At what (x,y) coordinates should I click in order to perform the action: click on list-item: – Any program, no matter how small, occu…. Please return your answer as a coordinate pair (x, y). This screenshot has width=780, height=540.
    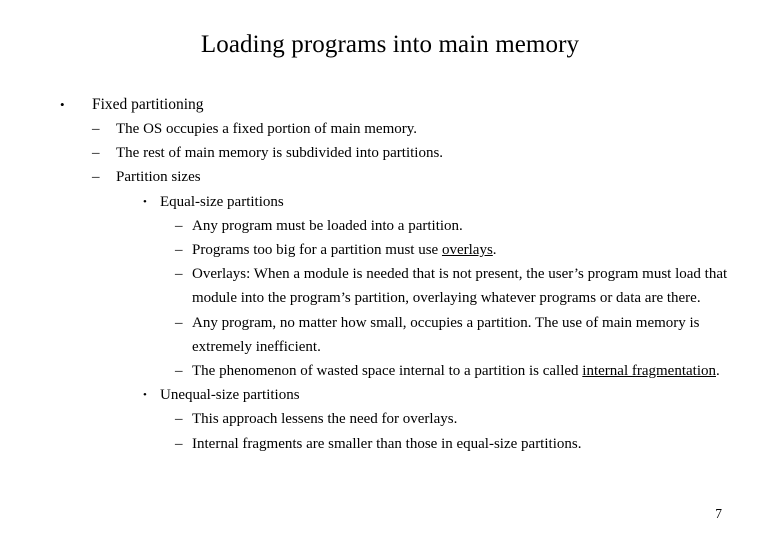
    Looking at the image, I should click on (390, 335).